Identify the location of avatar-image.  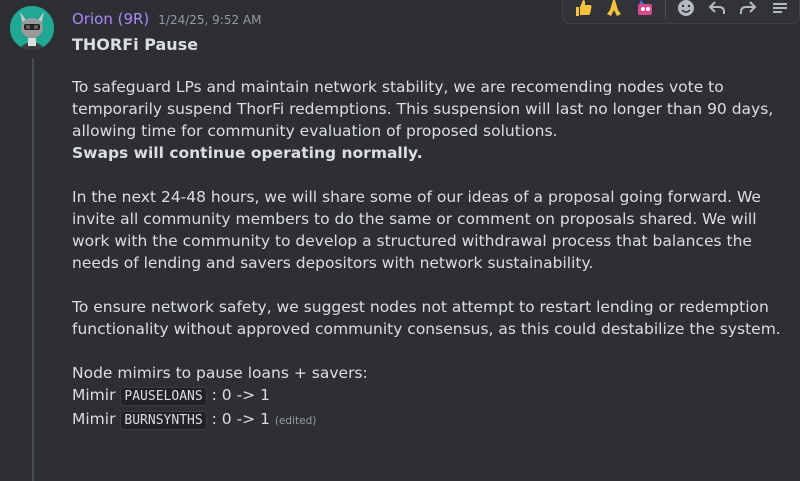
(32, 28).